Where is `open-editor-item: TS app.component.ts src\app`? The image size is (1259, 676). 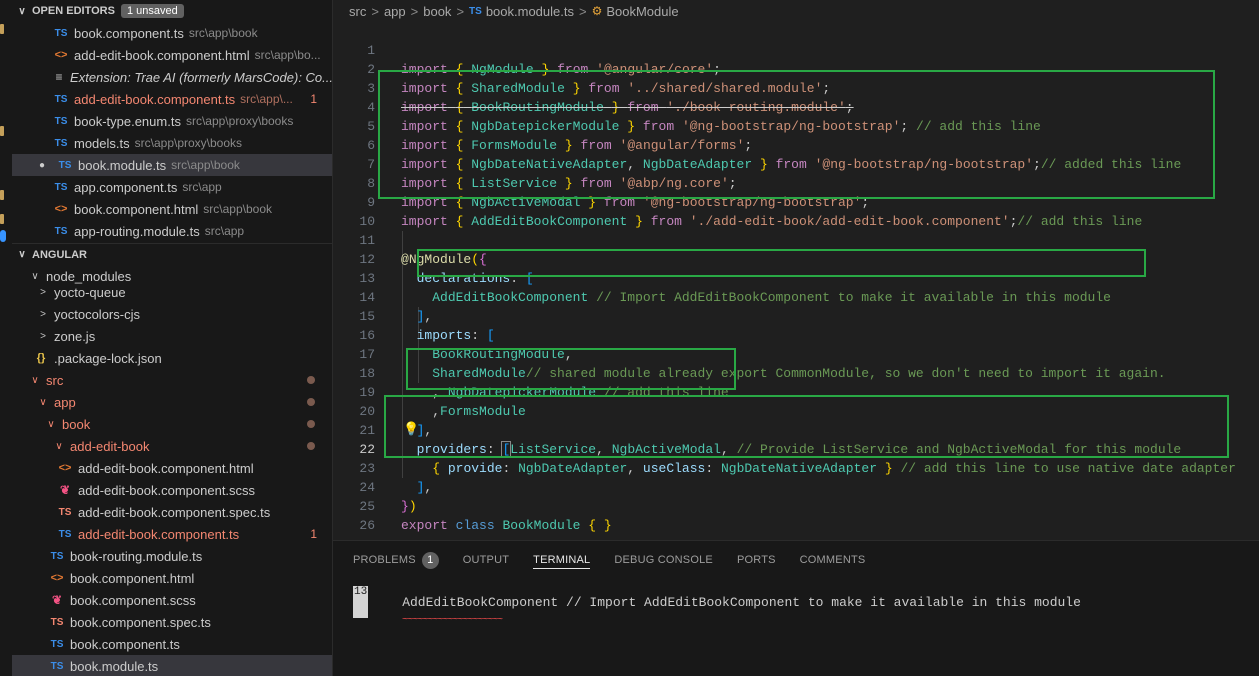
open-editor-item: TS app.component.ts src\app is located at coordinates (172, 187).